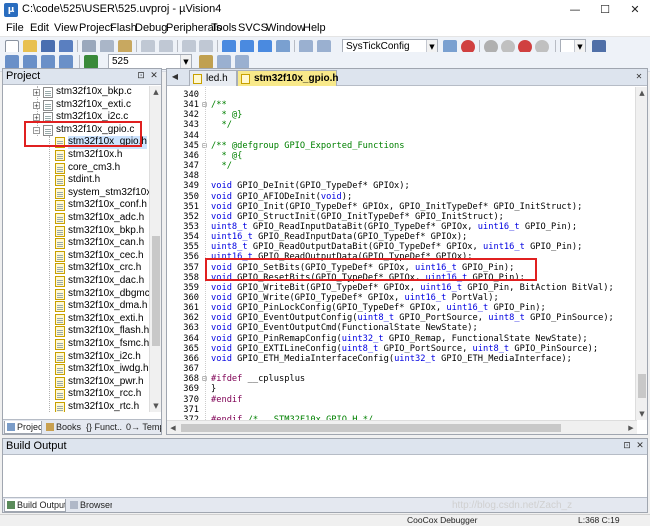 The image size is (650, 526). What do you see at coordinates (402, 156) in the screenshot?
I see `code-line: 346 * @{` at bounding box center [402, 156].